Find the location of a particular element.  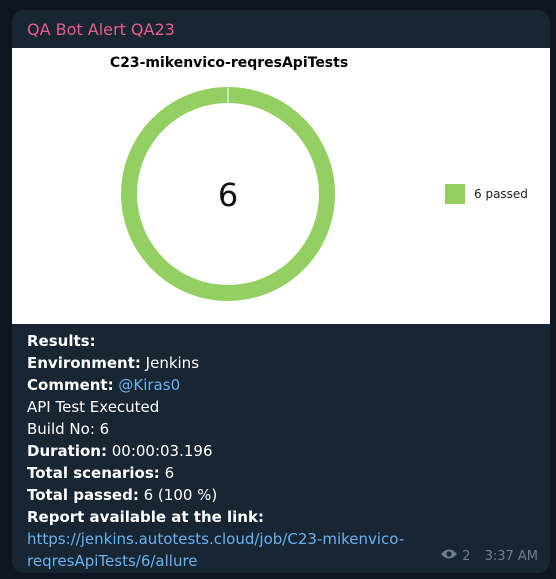

total-passed-value: 6 (100 %) is located at coordinates (180, 495).